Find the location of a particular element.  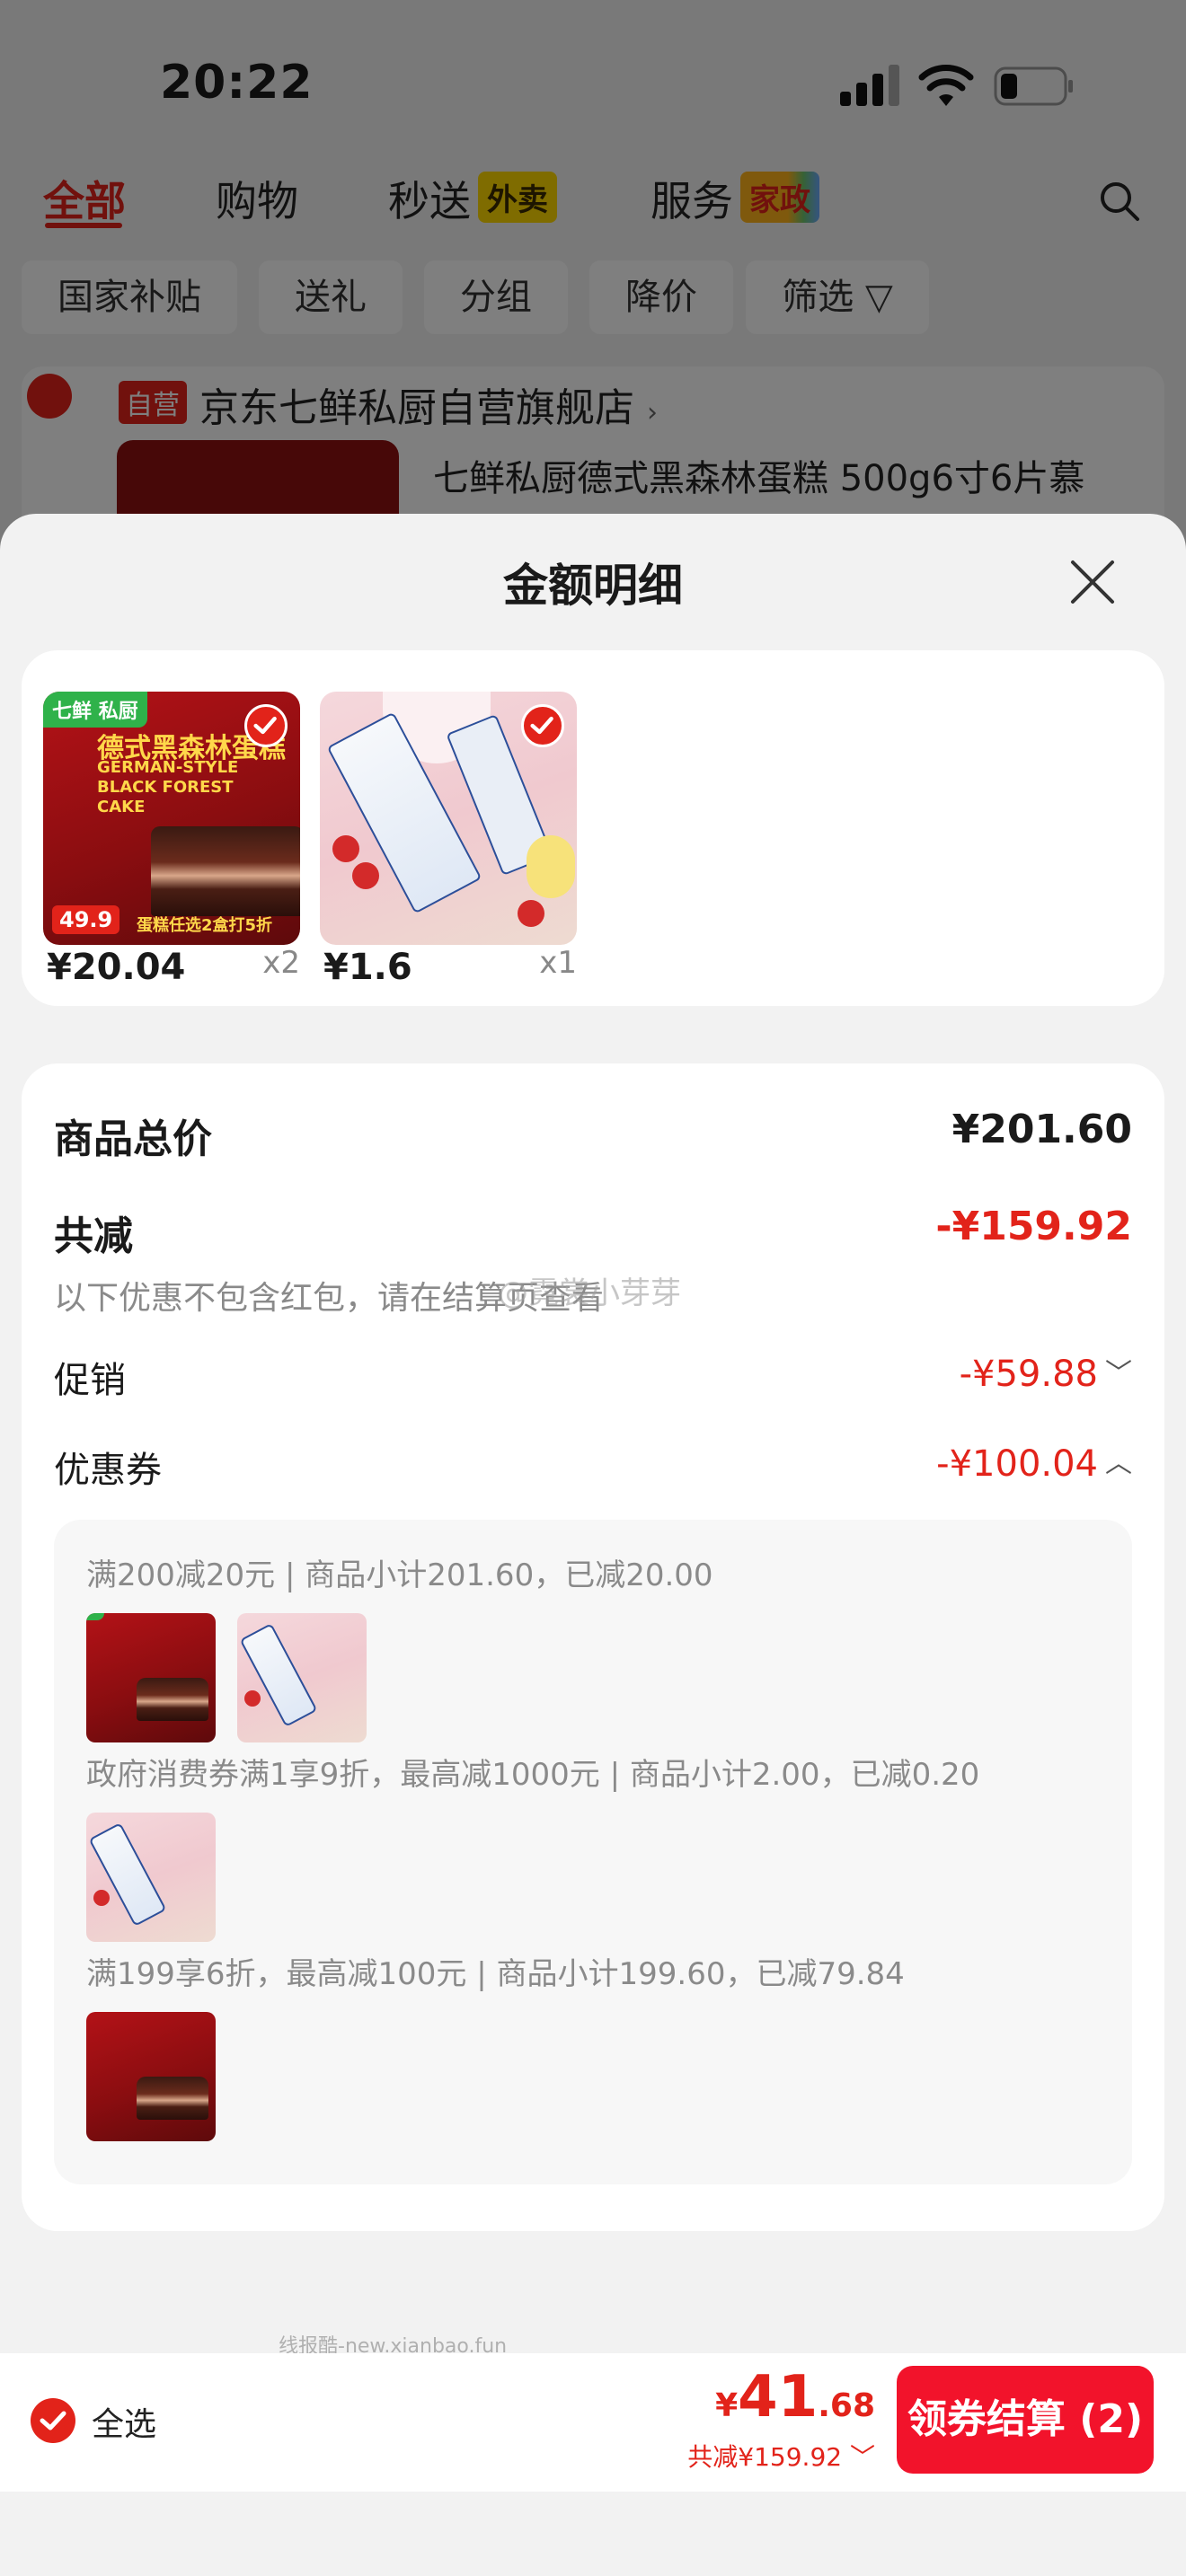

close-icon is located at coordinates (1092, 582).